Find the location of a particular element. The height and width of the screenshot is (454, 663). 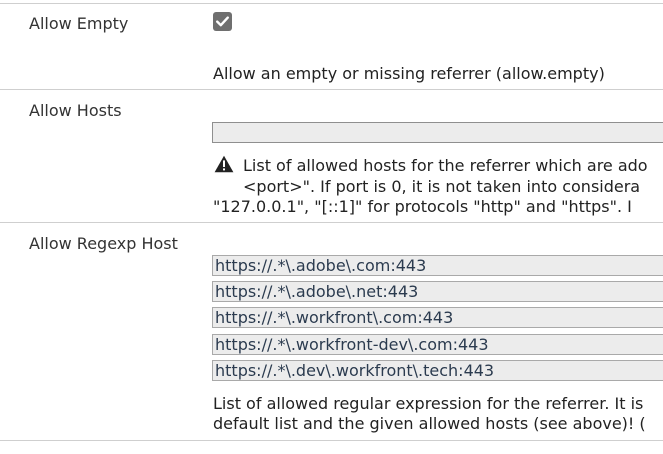

regexp-host-input-5: https://.*\.dev\.workfront\.tech:443 is located at coordinates (437, 370).